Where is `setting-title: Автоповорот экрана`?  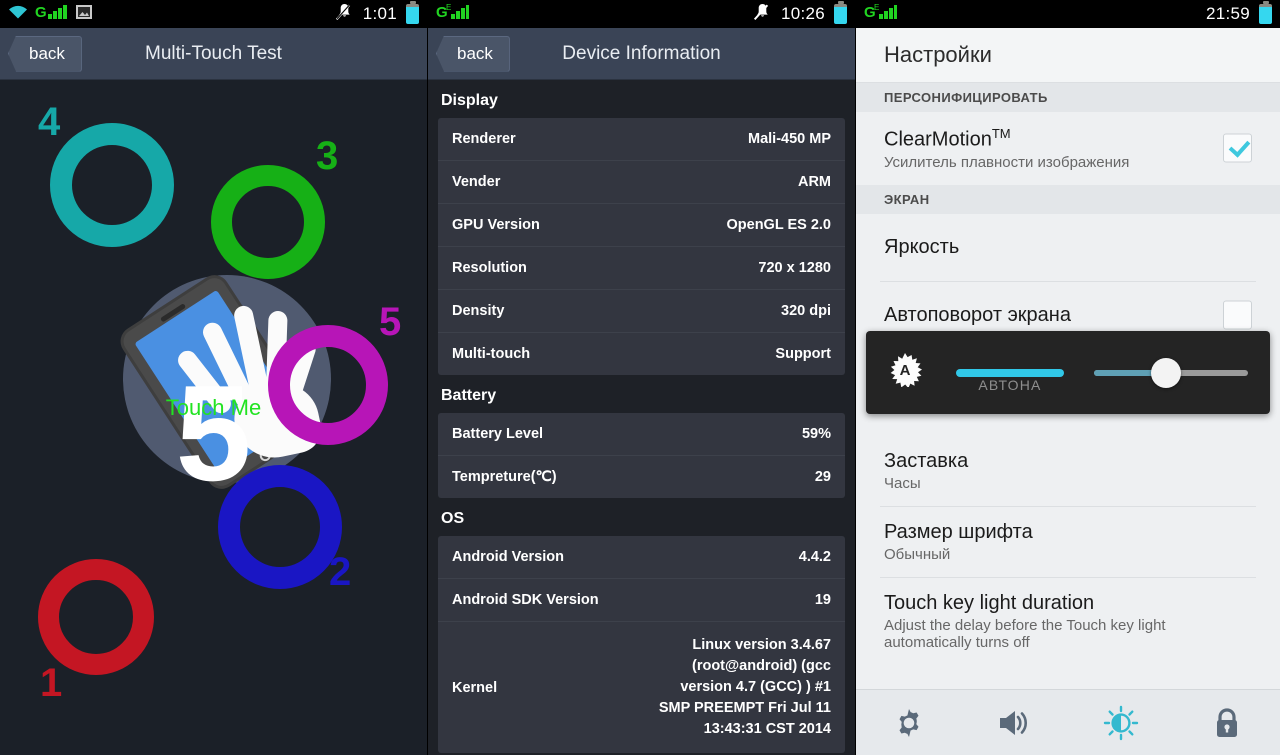 setting-title: Автоповорот экрана is located at coordinates (977, 314).